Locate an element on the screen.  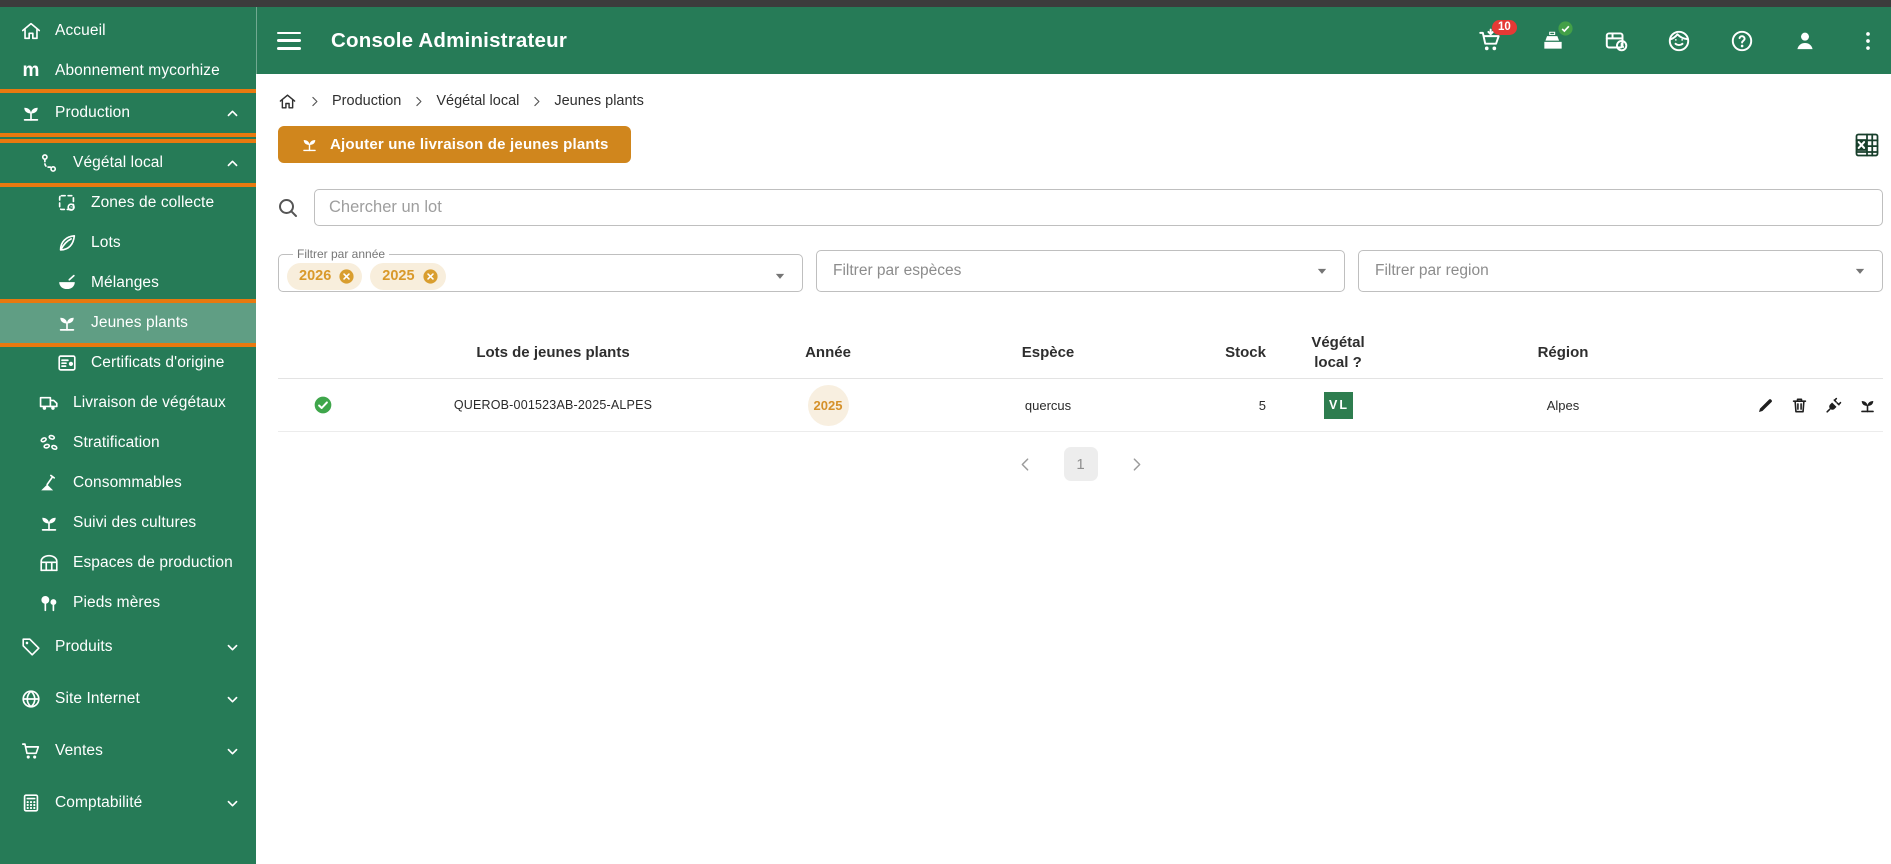
schedule-button is located at coordinates (1616, 41).